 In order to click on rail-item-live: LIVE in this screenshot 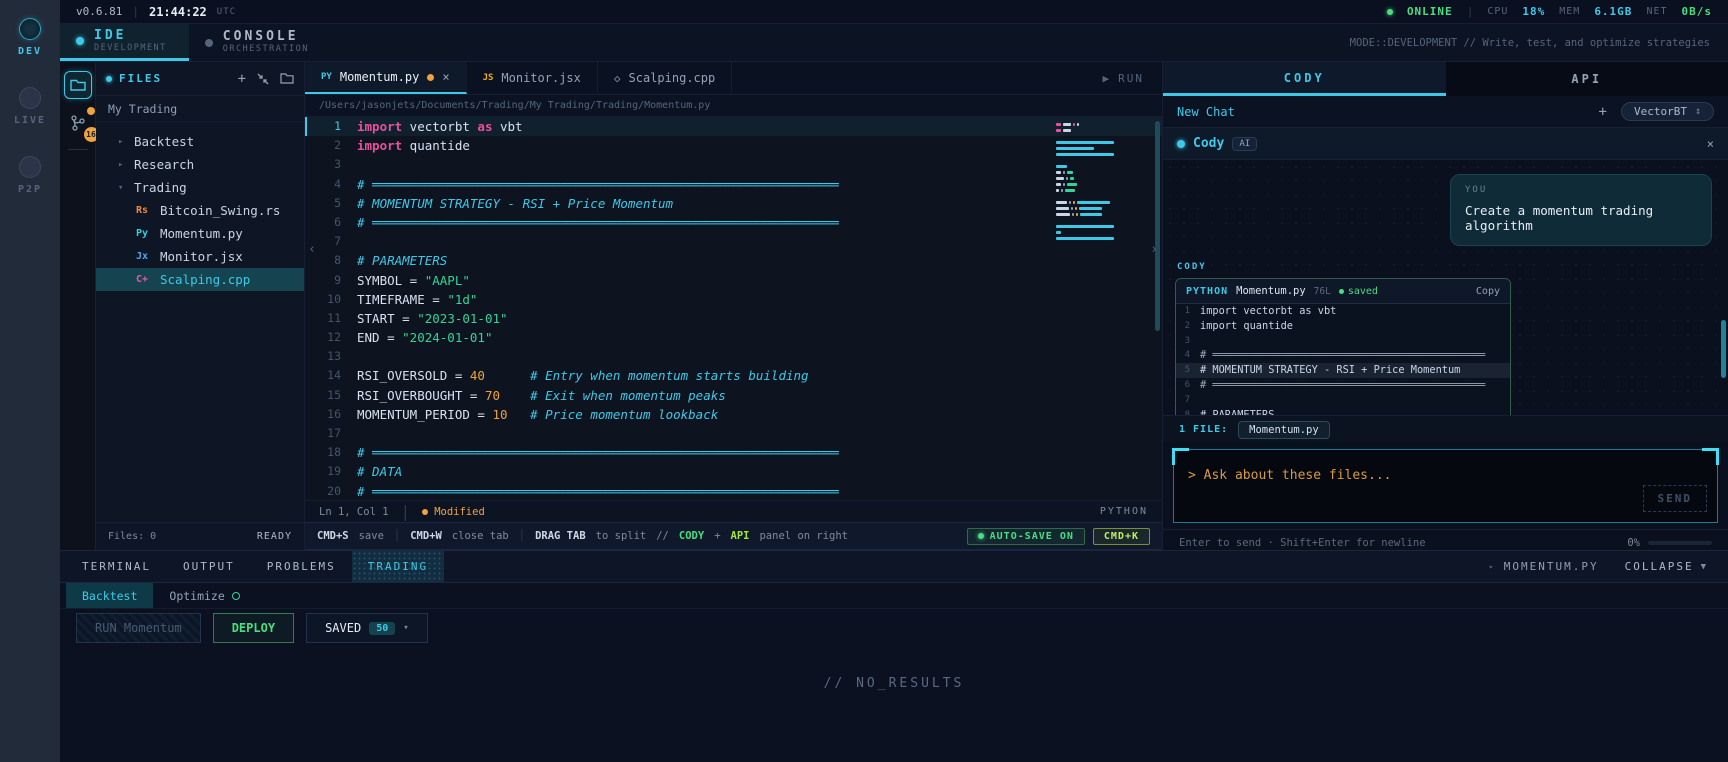, I will do `click(30, 106)`.